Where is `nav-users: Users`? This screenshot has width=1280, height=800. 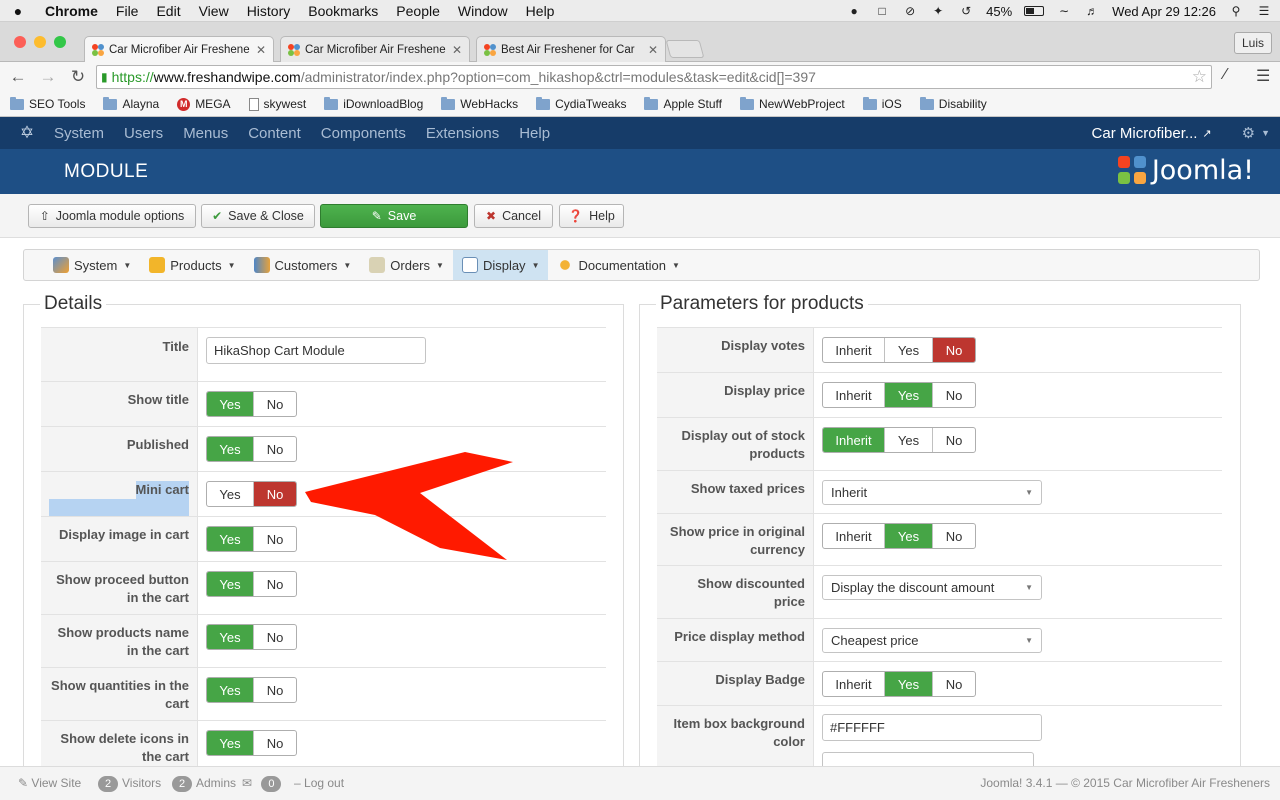 nav-users: Users is located at coordinates (143, 133).